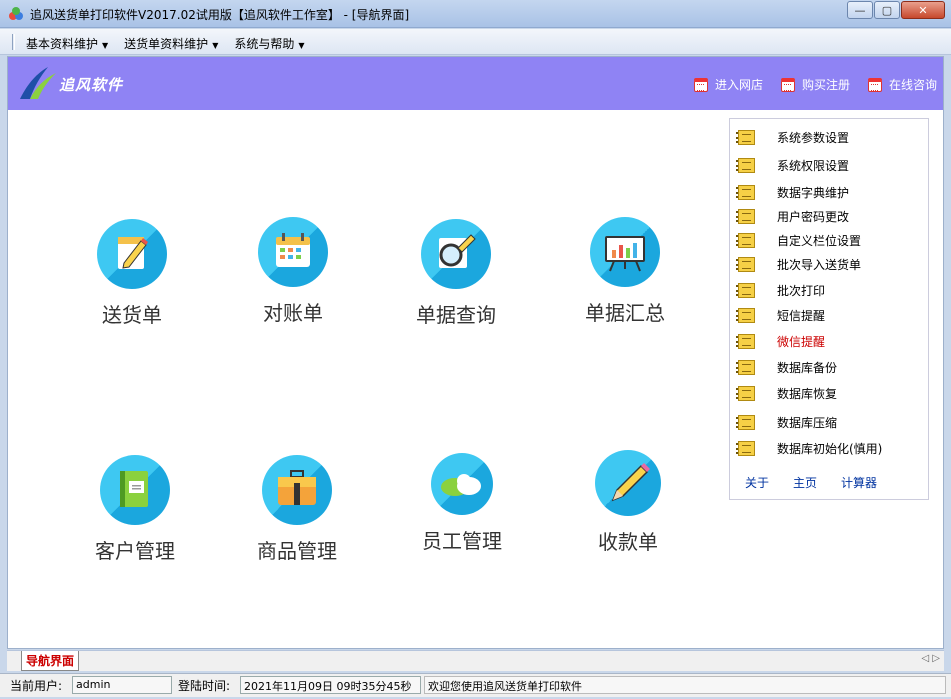  What do you see at coordinates (50, 661) in the screenshot?
I see `tab-navigation: 导航界面` at bounding box center [50, 661].